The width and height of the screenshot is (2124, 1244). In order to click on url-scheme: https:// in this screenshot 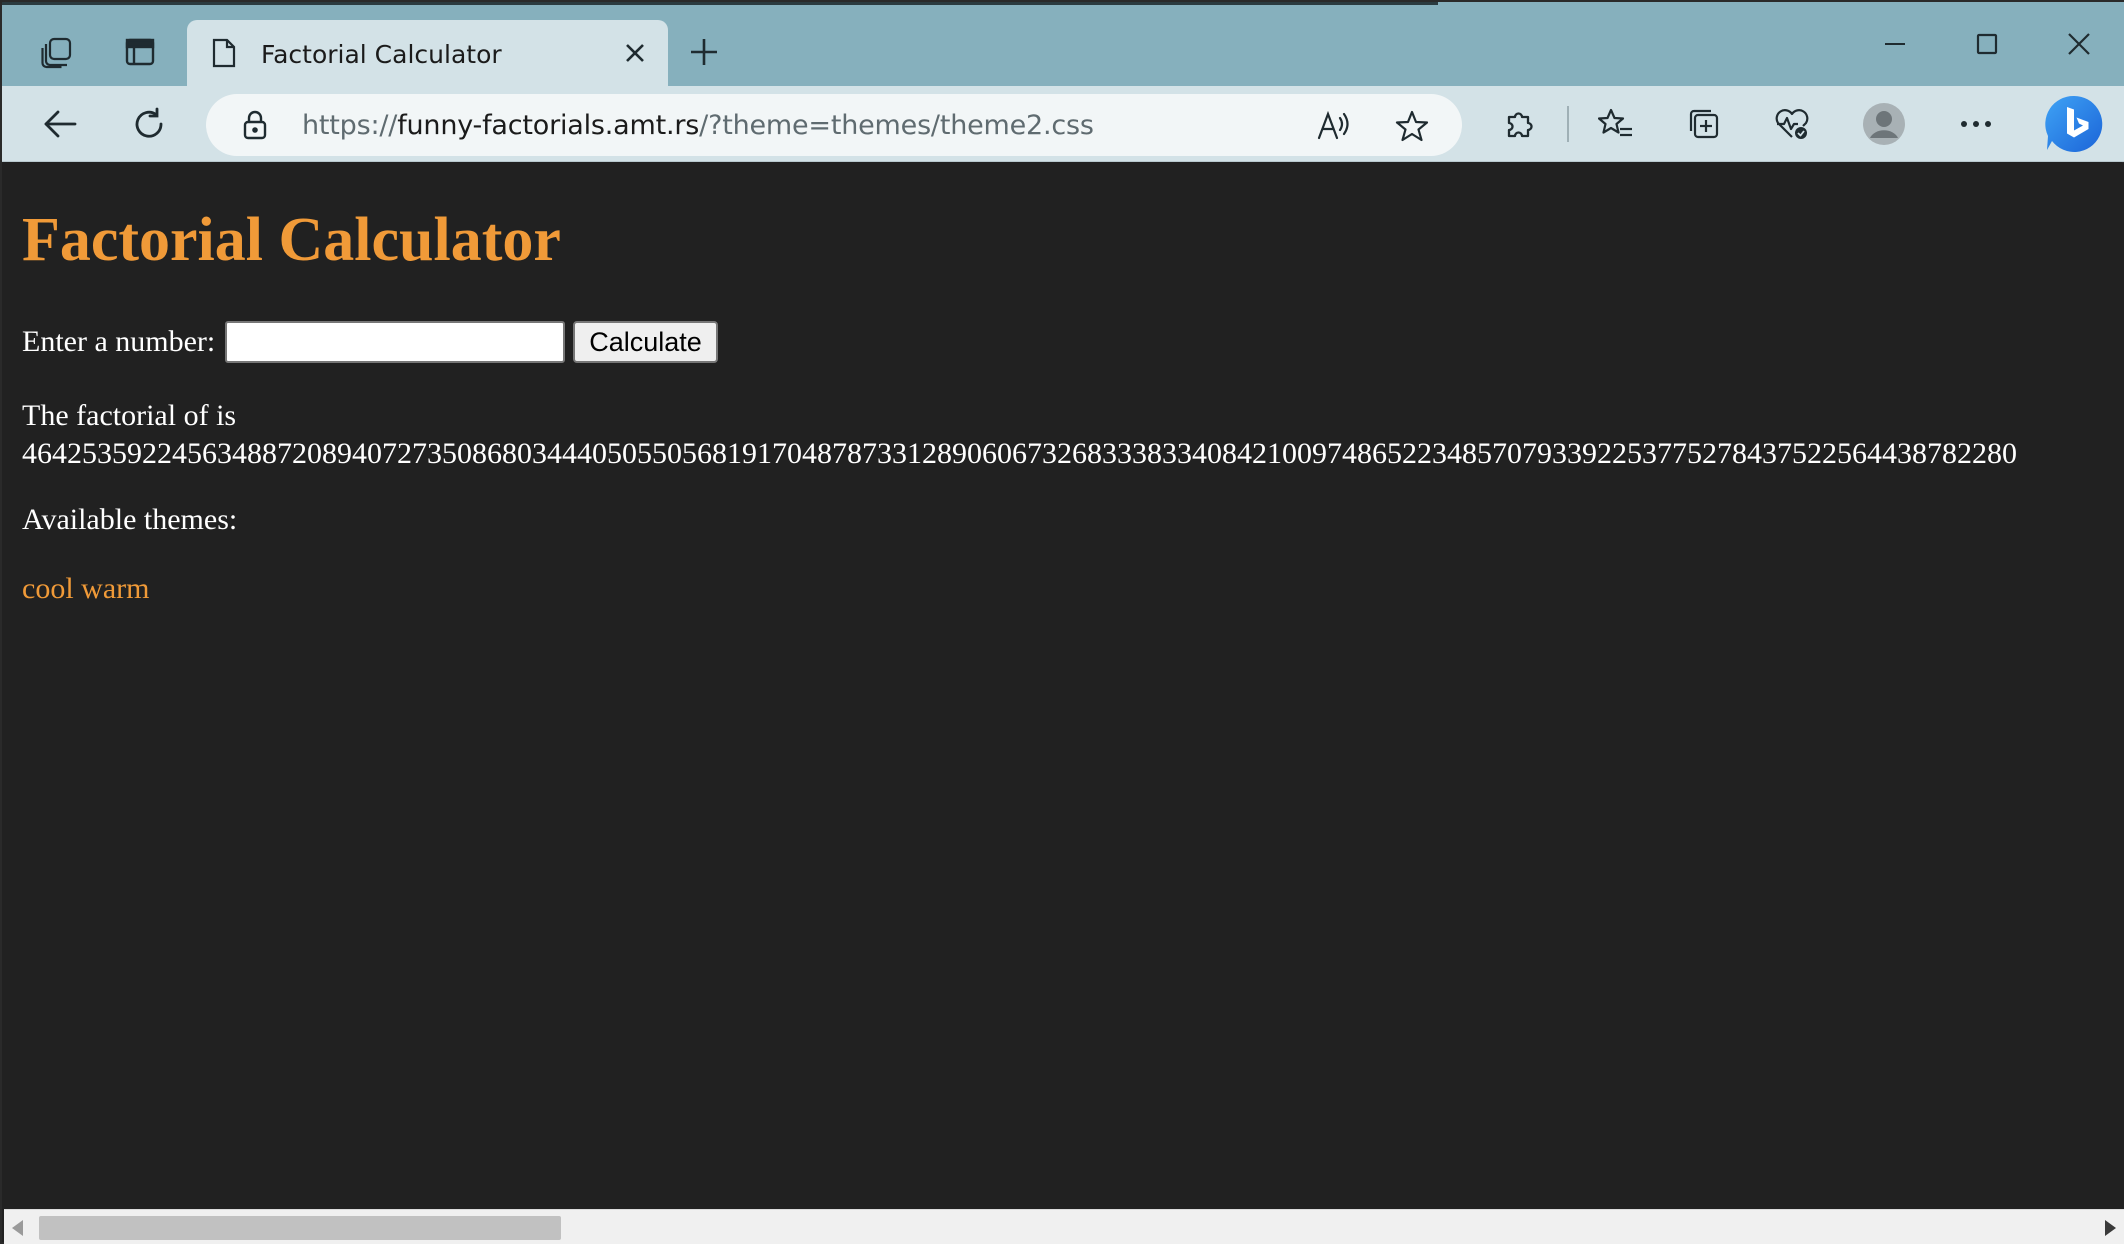, I will do `click(350, 125)`.